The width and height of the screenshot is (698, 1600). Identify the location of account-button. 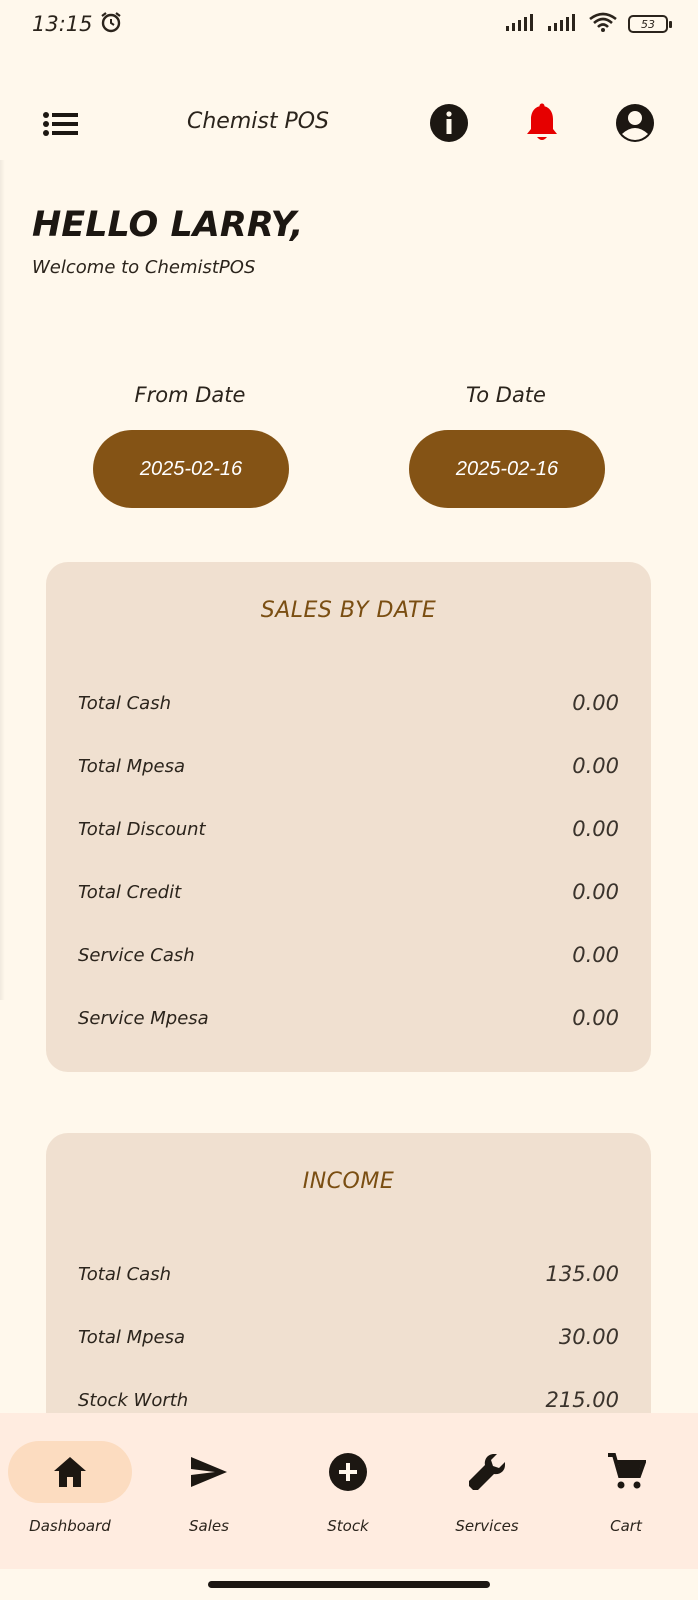
(635, 123).